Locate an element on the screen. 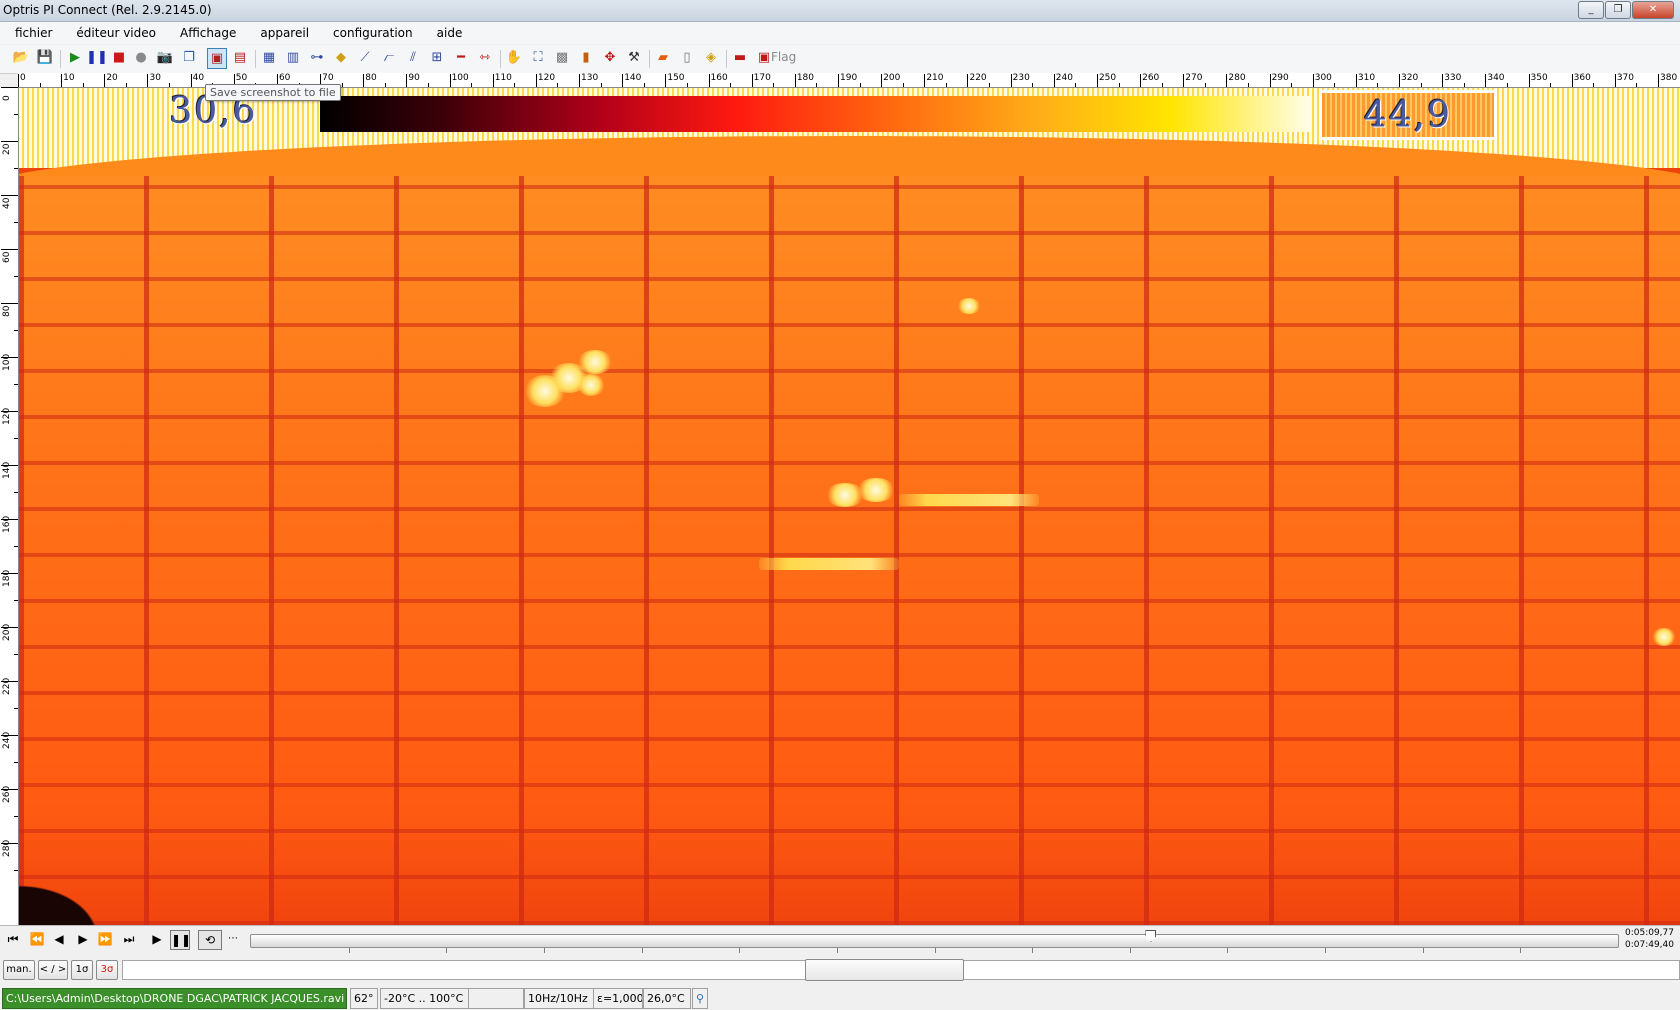 This screenshot has width=1680, height=1010. device-icon: ▬ is located at coordinates (740, 58).